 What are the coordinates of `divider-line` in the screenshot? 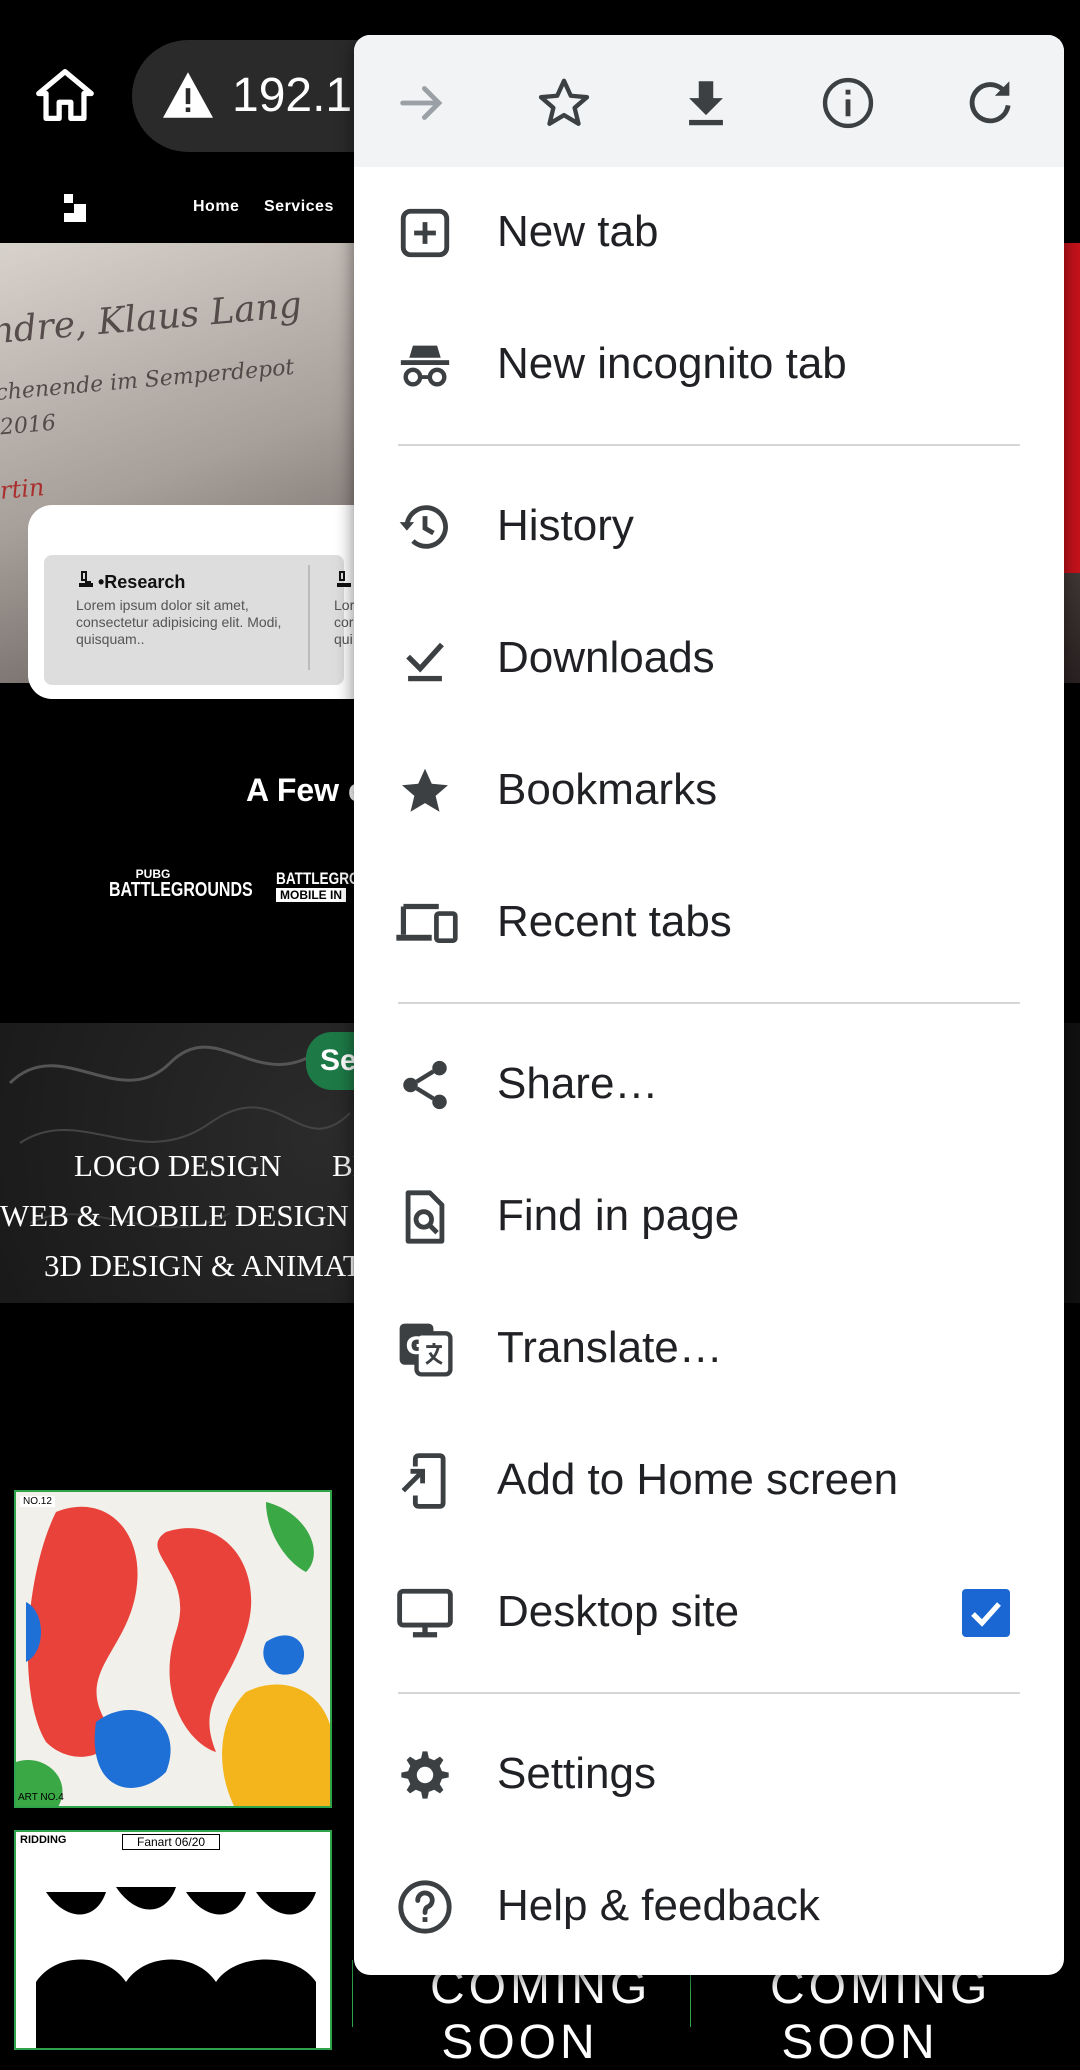 It's located at (352, 1993).